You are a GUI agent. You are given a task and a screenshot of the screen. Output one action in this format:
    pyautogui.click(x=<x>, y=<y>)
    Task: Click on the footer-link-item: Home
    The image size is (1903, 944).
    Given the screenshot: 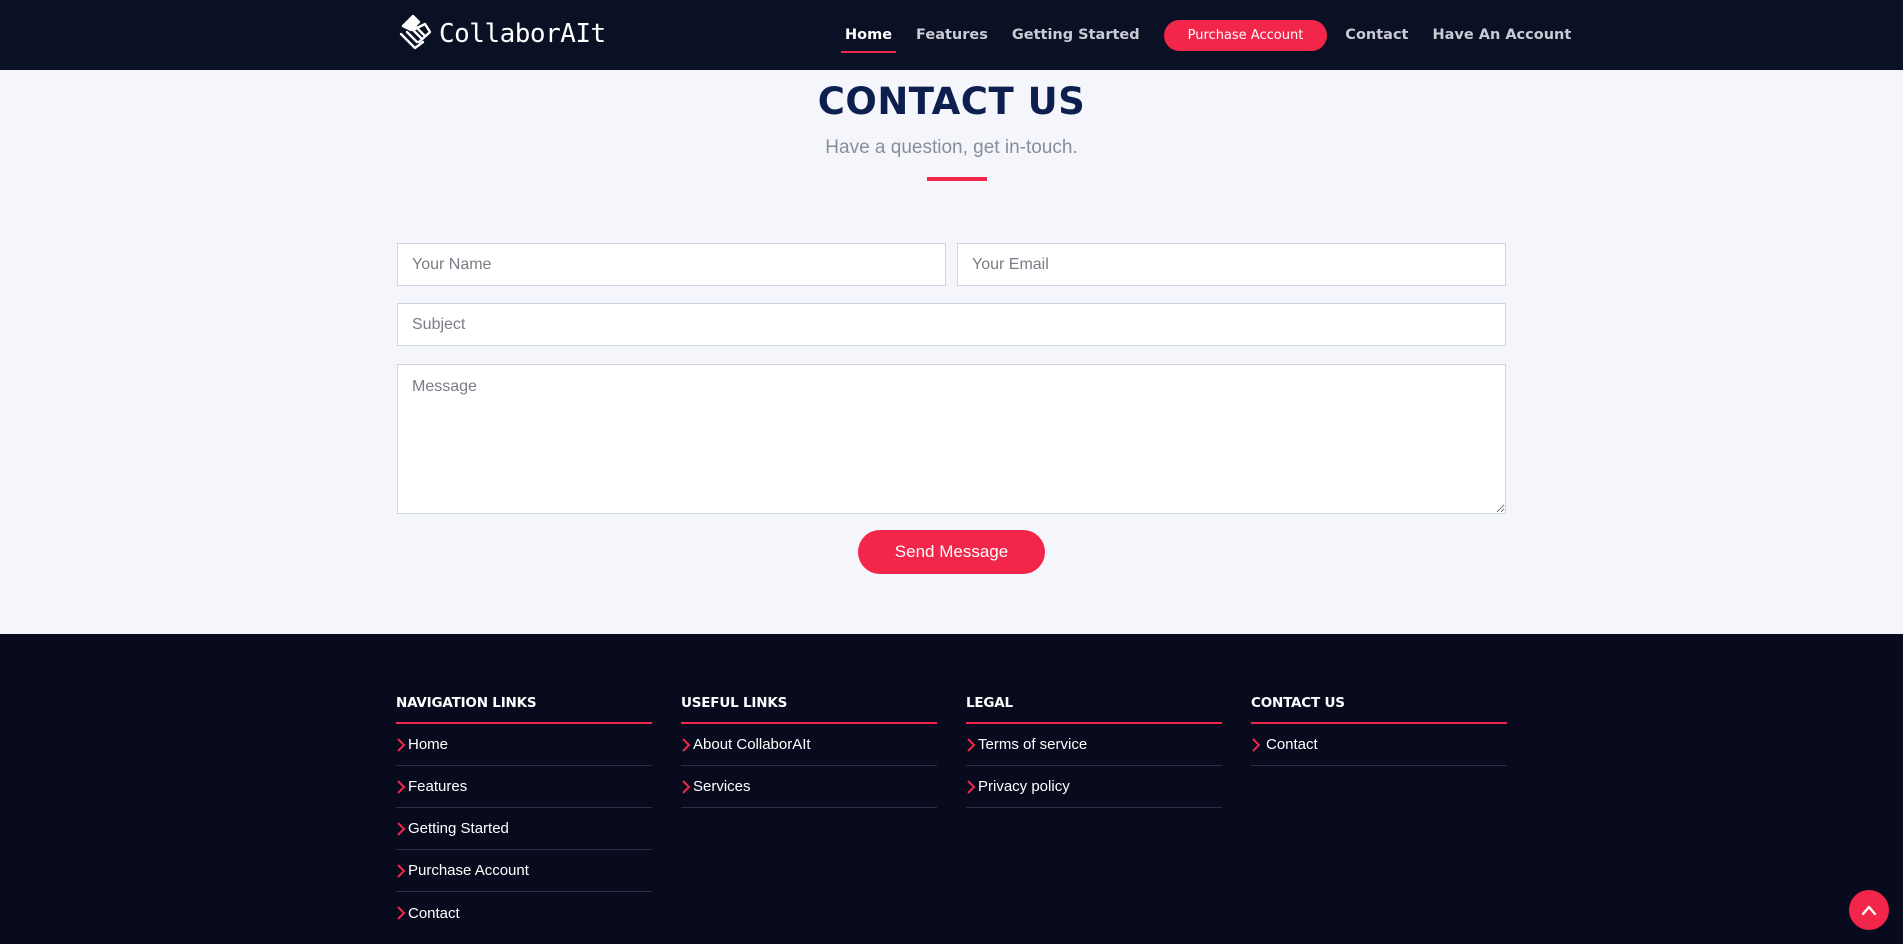 What is the action you would take?
    pyautogui.click(x=524, y=745)
    